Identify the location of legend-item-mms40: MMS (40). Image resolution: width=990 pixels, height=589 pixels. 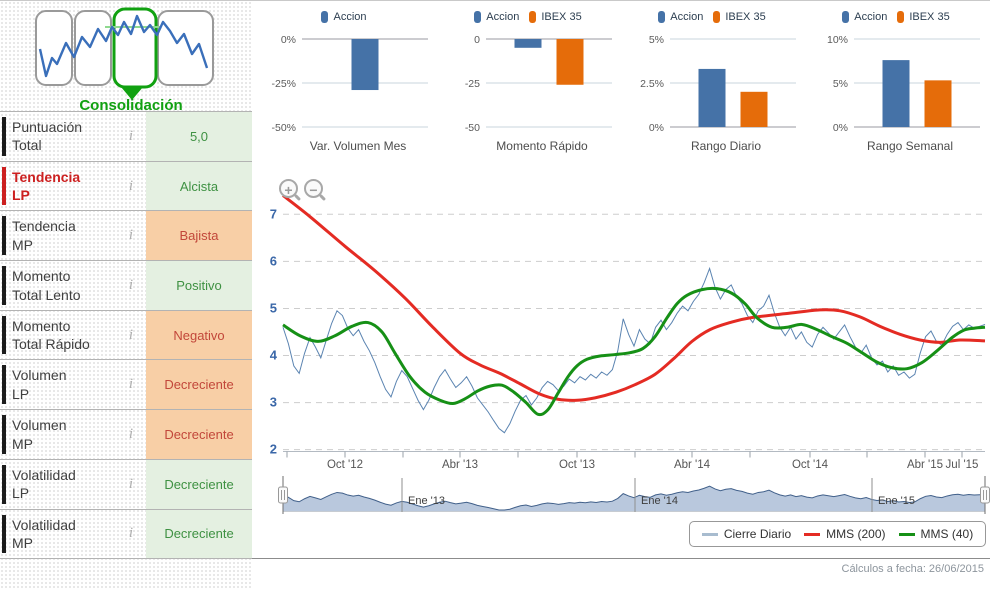
(936, 534).